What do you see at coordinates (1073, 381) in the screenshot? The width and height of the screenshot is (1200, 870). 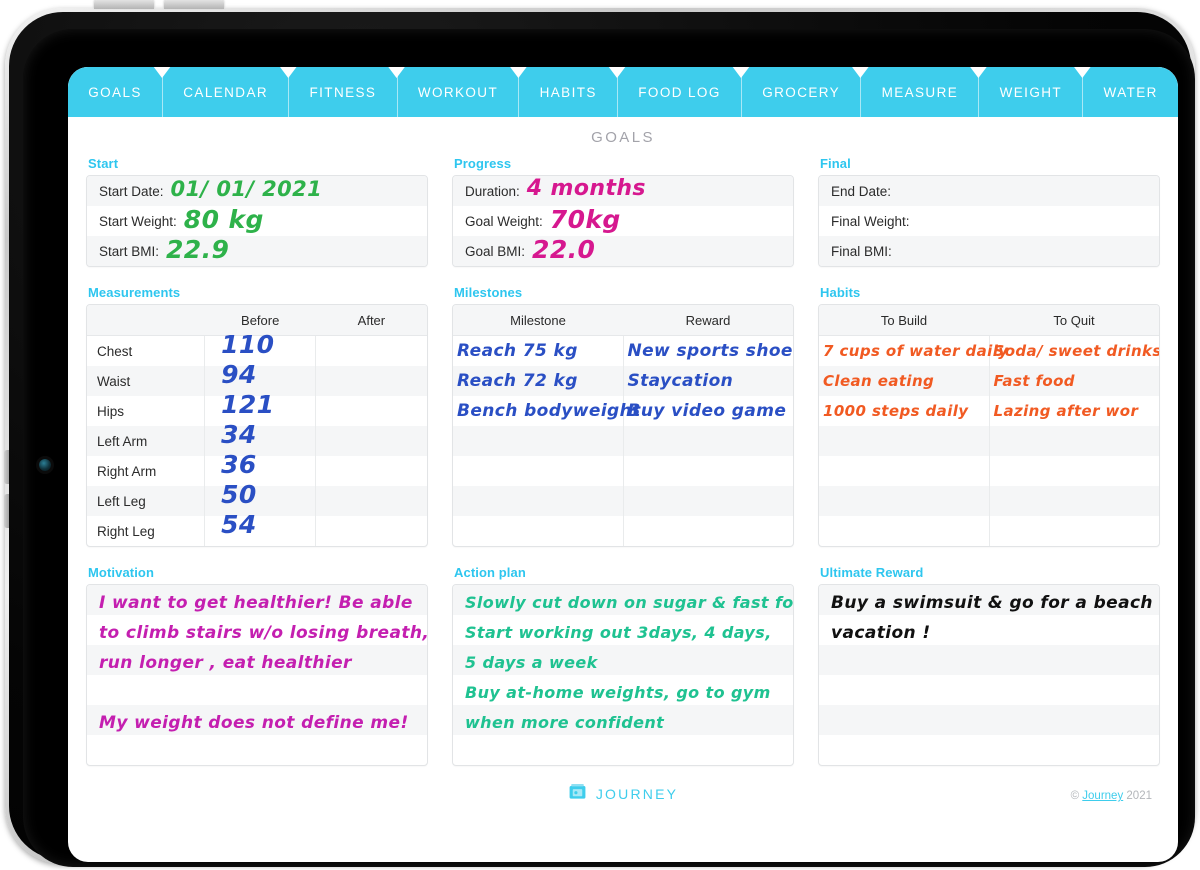 I see `cell-right: Fast food` at bounding box center [1073, 381].